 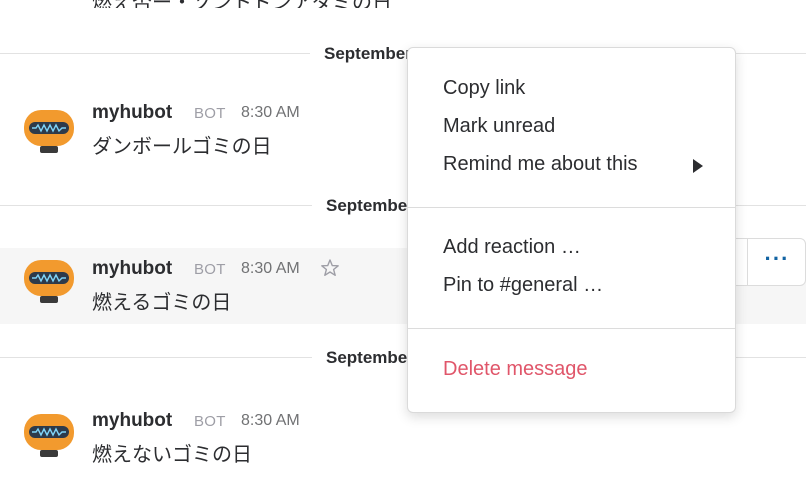 I want to click on menu-item-delete-message: Delete message, so click(x=515, y=369).